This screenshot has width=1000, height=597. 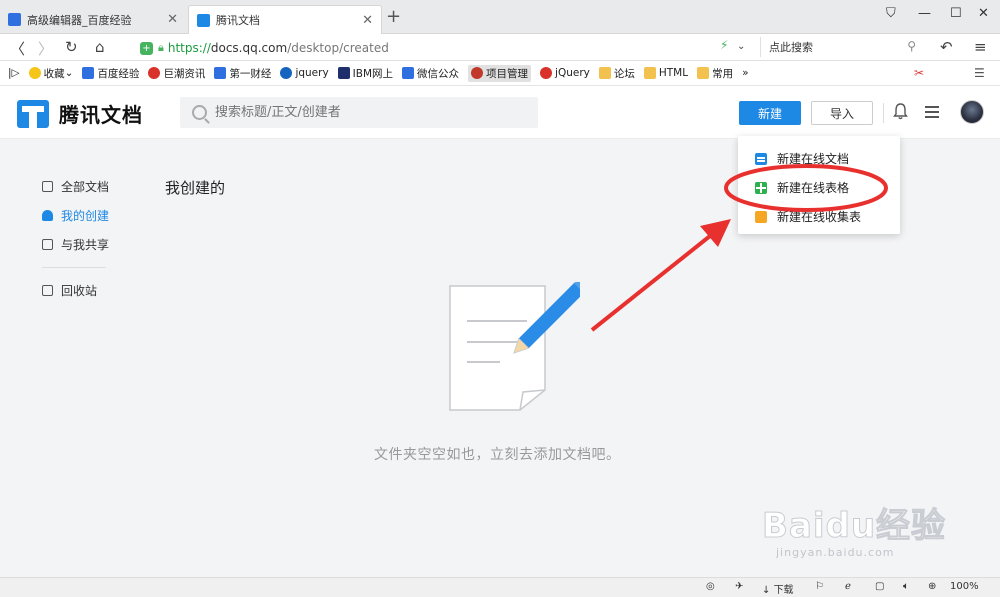 What do you see at coordinates (761, 158) in the screenshot?
I see `doc-icon` at bounding box center [761, 158].